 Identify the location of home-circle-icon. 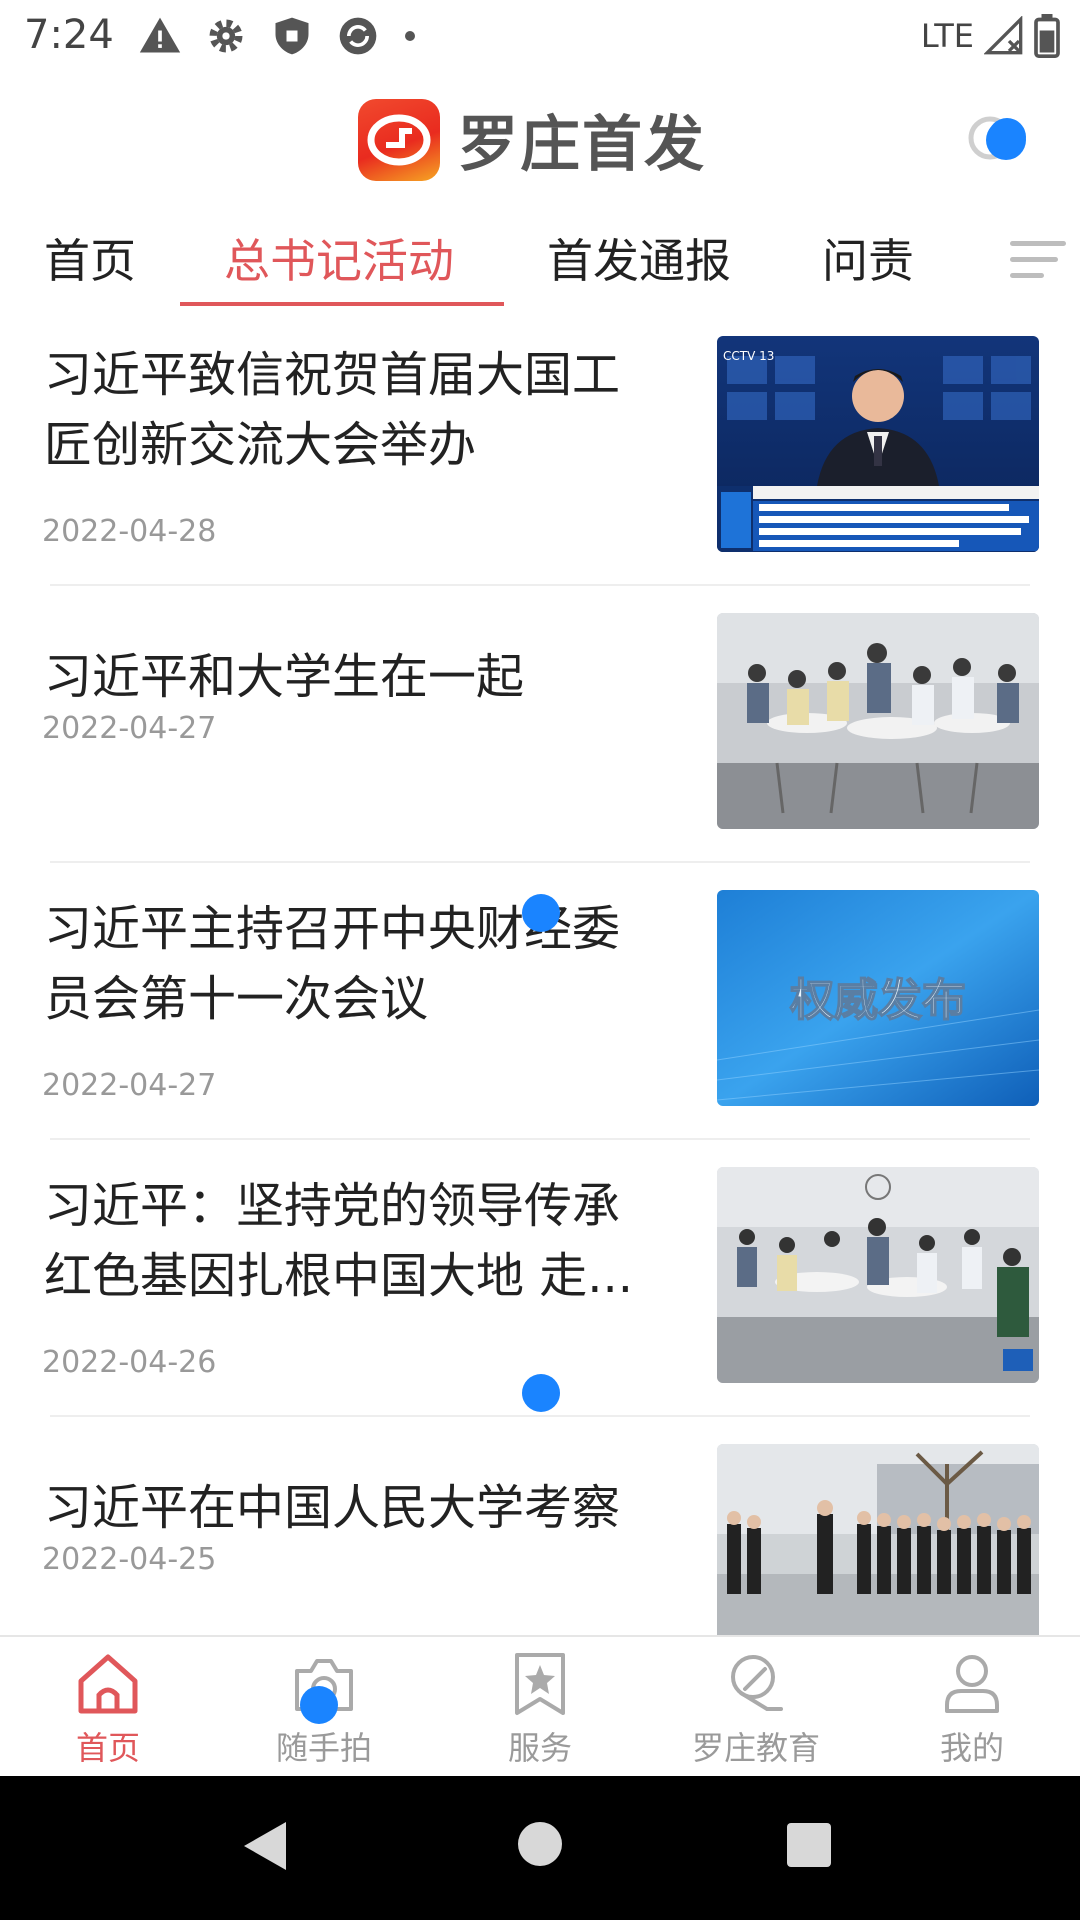
(540, 1844).